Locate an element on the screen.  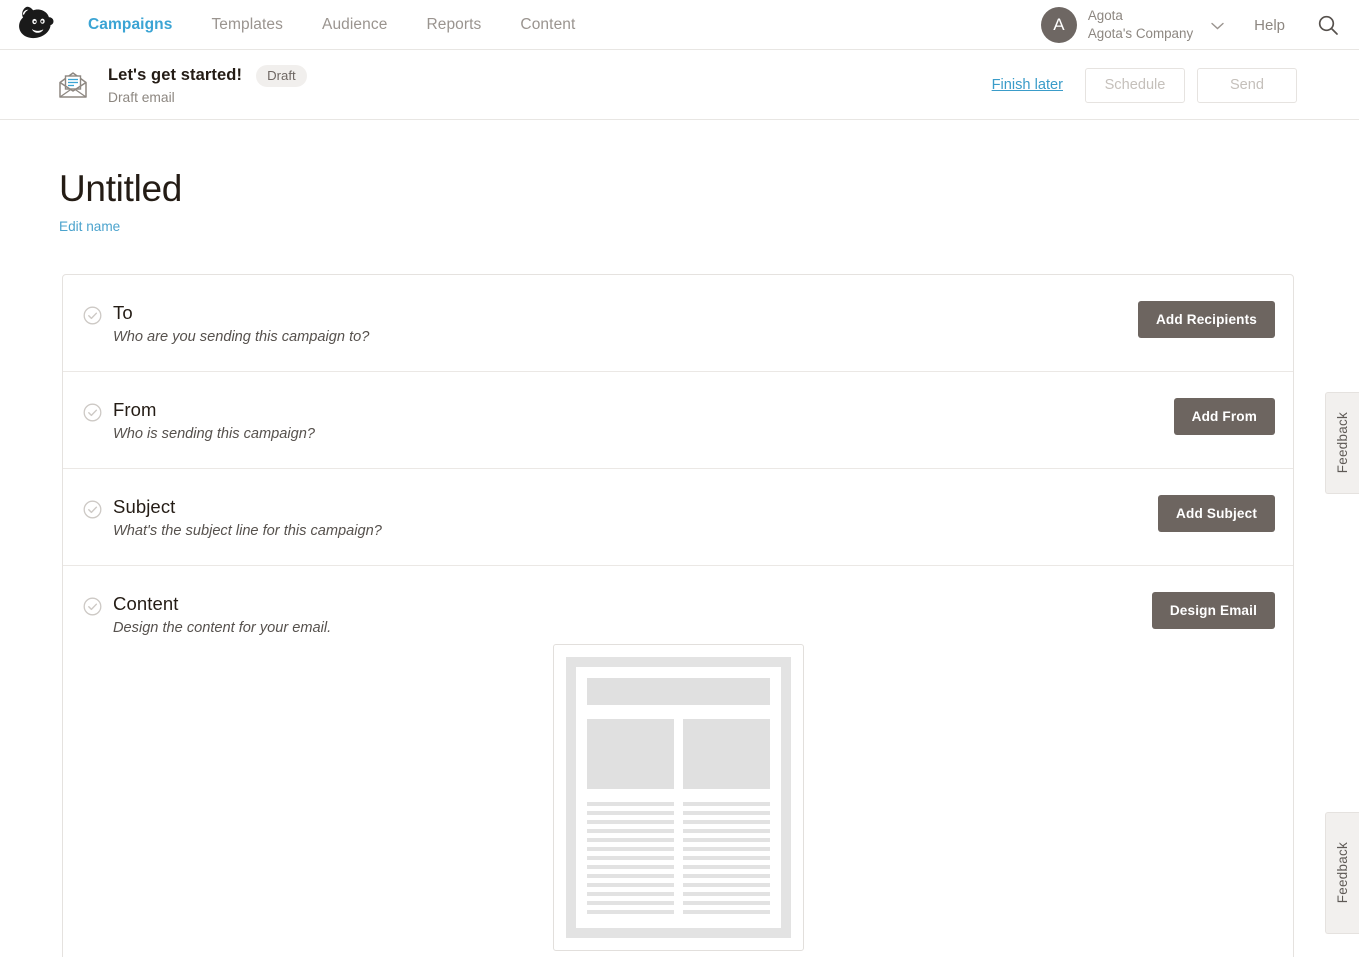
nav-right-cluster: A Agota Agota's Company Help is located at coordinates (1192, 25).